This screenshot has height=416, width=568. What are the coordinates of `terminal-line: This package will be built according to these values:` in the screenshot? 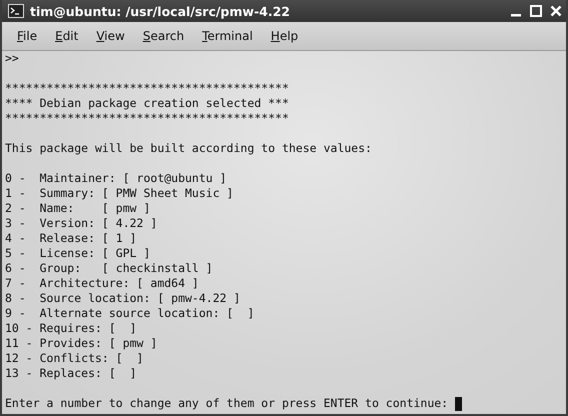 It's located at (189, 148).